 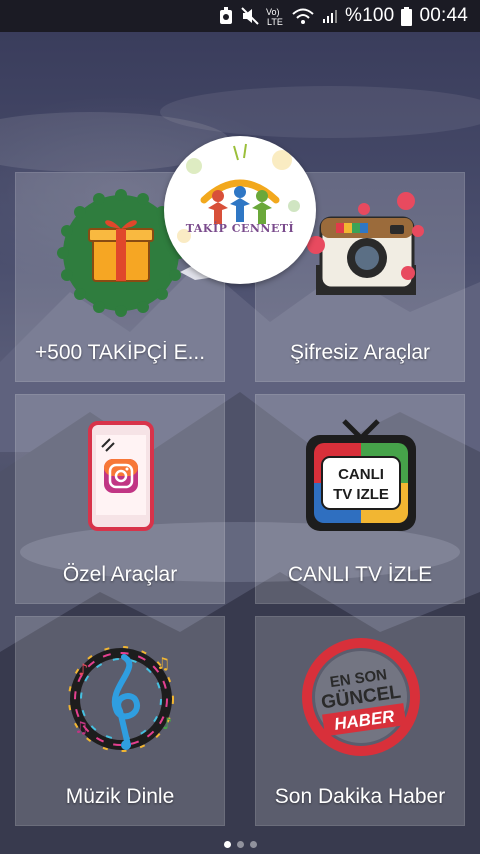 I want to click on status-bar: Vo) LTE %100 00:44, so click(x=240, y=16).